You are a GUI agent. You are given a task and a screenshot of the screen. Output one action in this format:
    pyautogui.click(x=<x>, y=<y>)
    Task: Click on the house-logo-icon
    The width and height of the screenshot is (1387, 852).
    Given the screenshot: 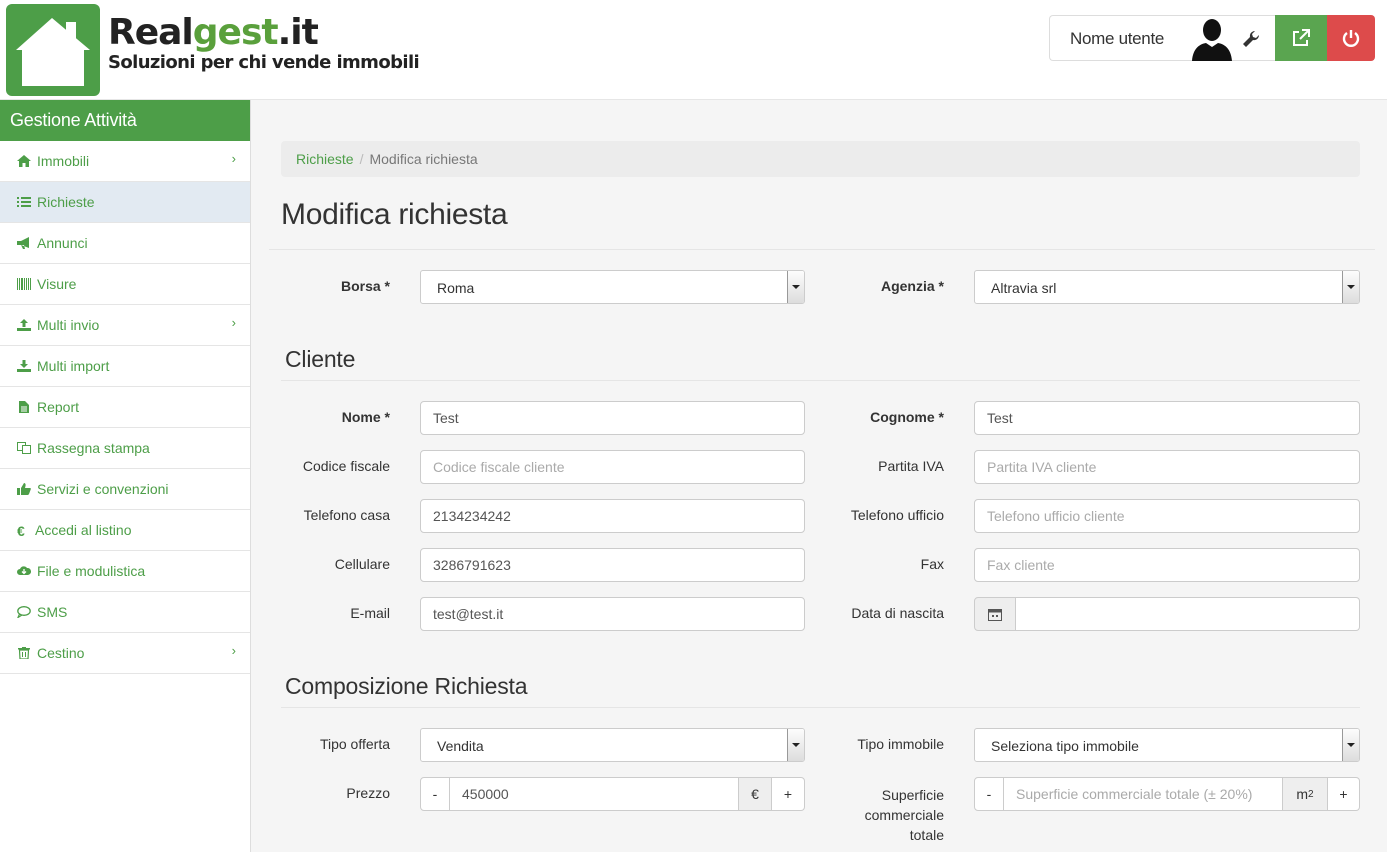 What is the action you would take?
    pyautogui.click(x=53, y=50)
    